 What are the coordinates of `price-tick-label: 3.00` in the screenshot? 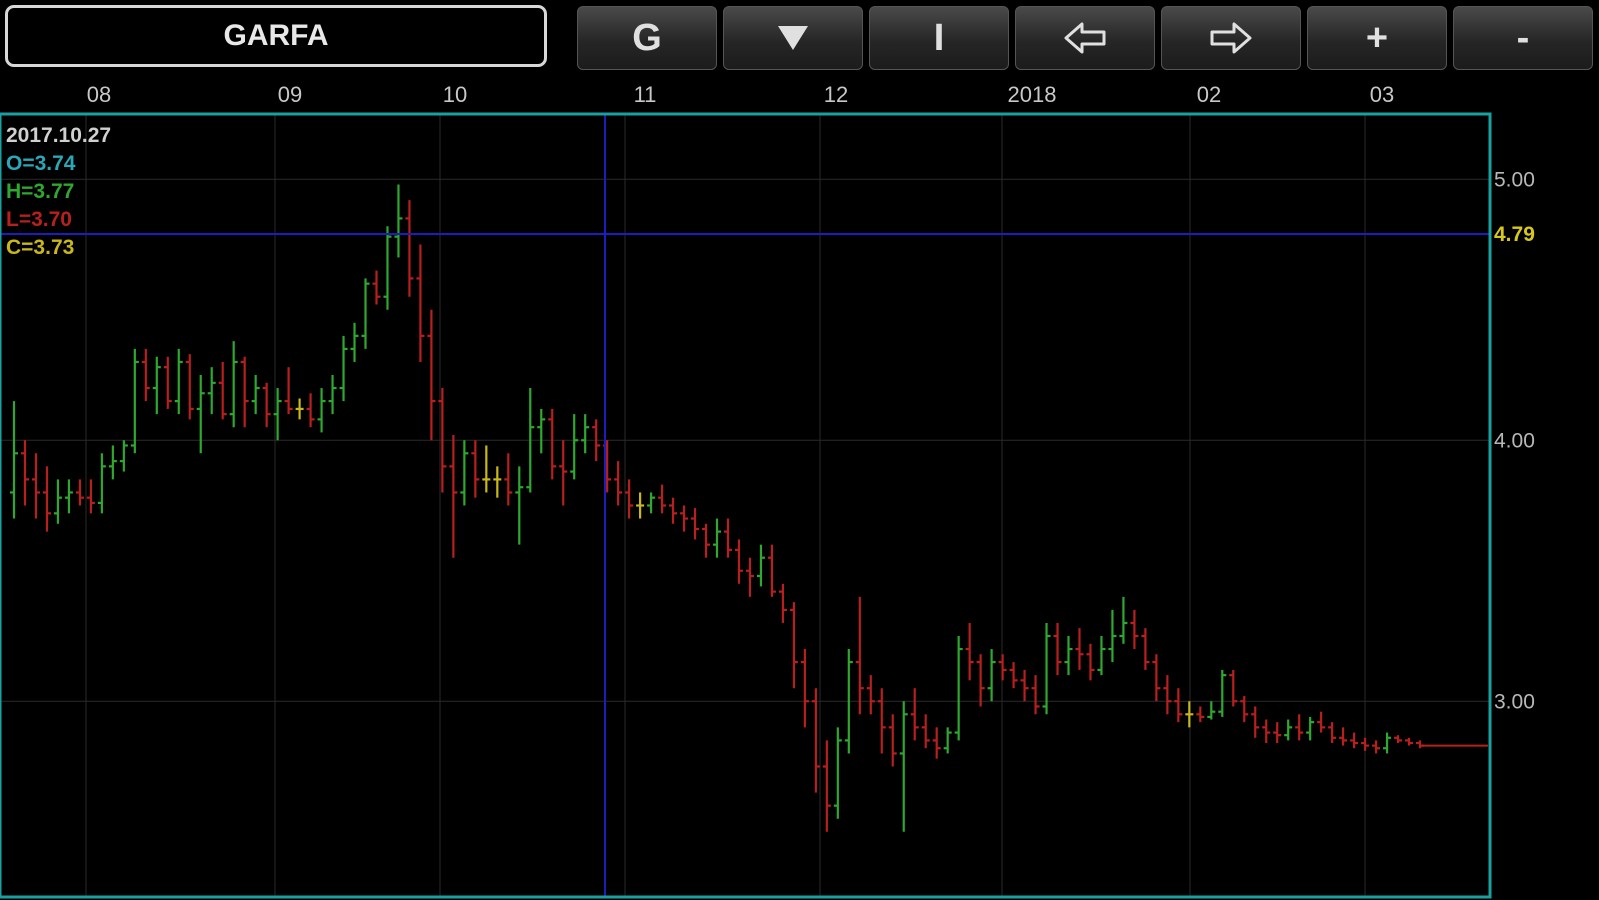 It's located at (1514, 701).